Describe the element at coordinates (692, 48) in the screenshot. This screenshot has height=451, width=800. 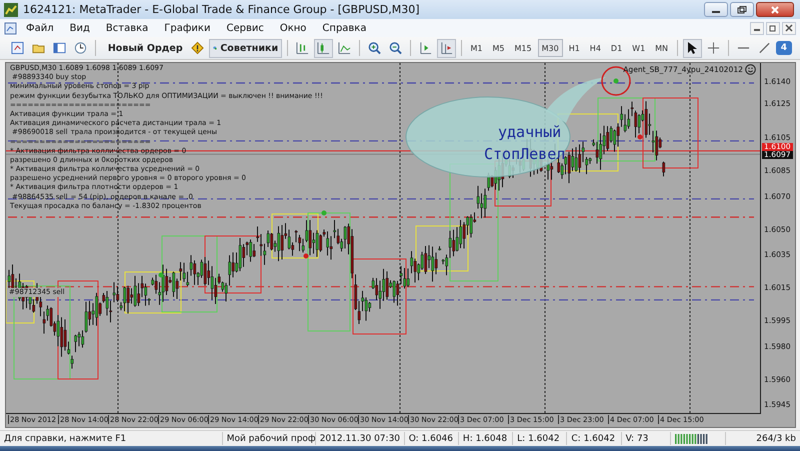
I see `cursor-icon` at that location.